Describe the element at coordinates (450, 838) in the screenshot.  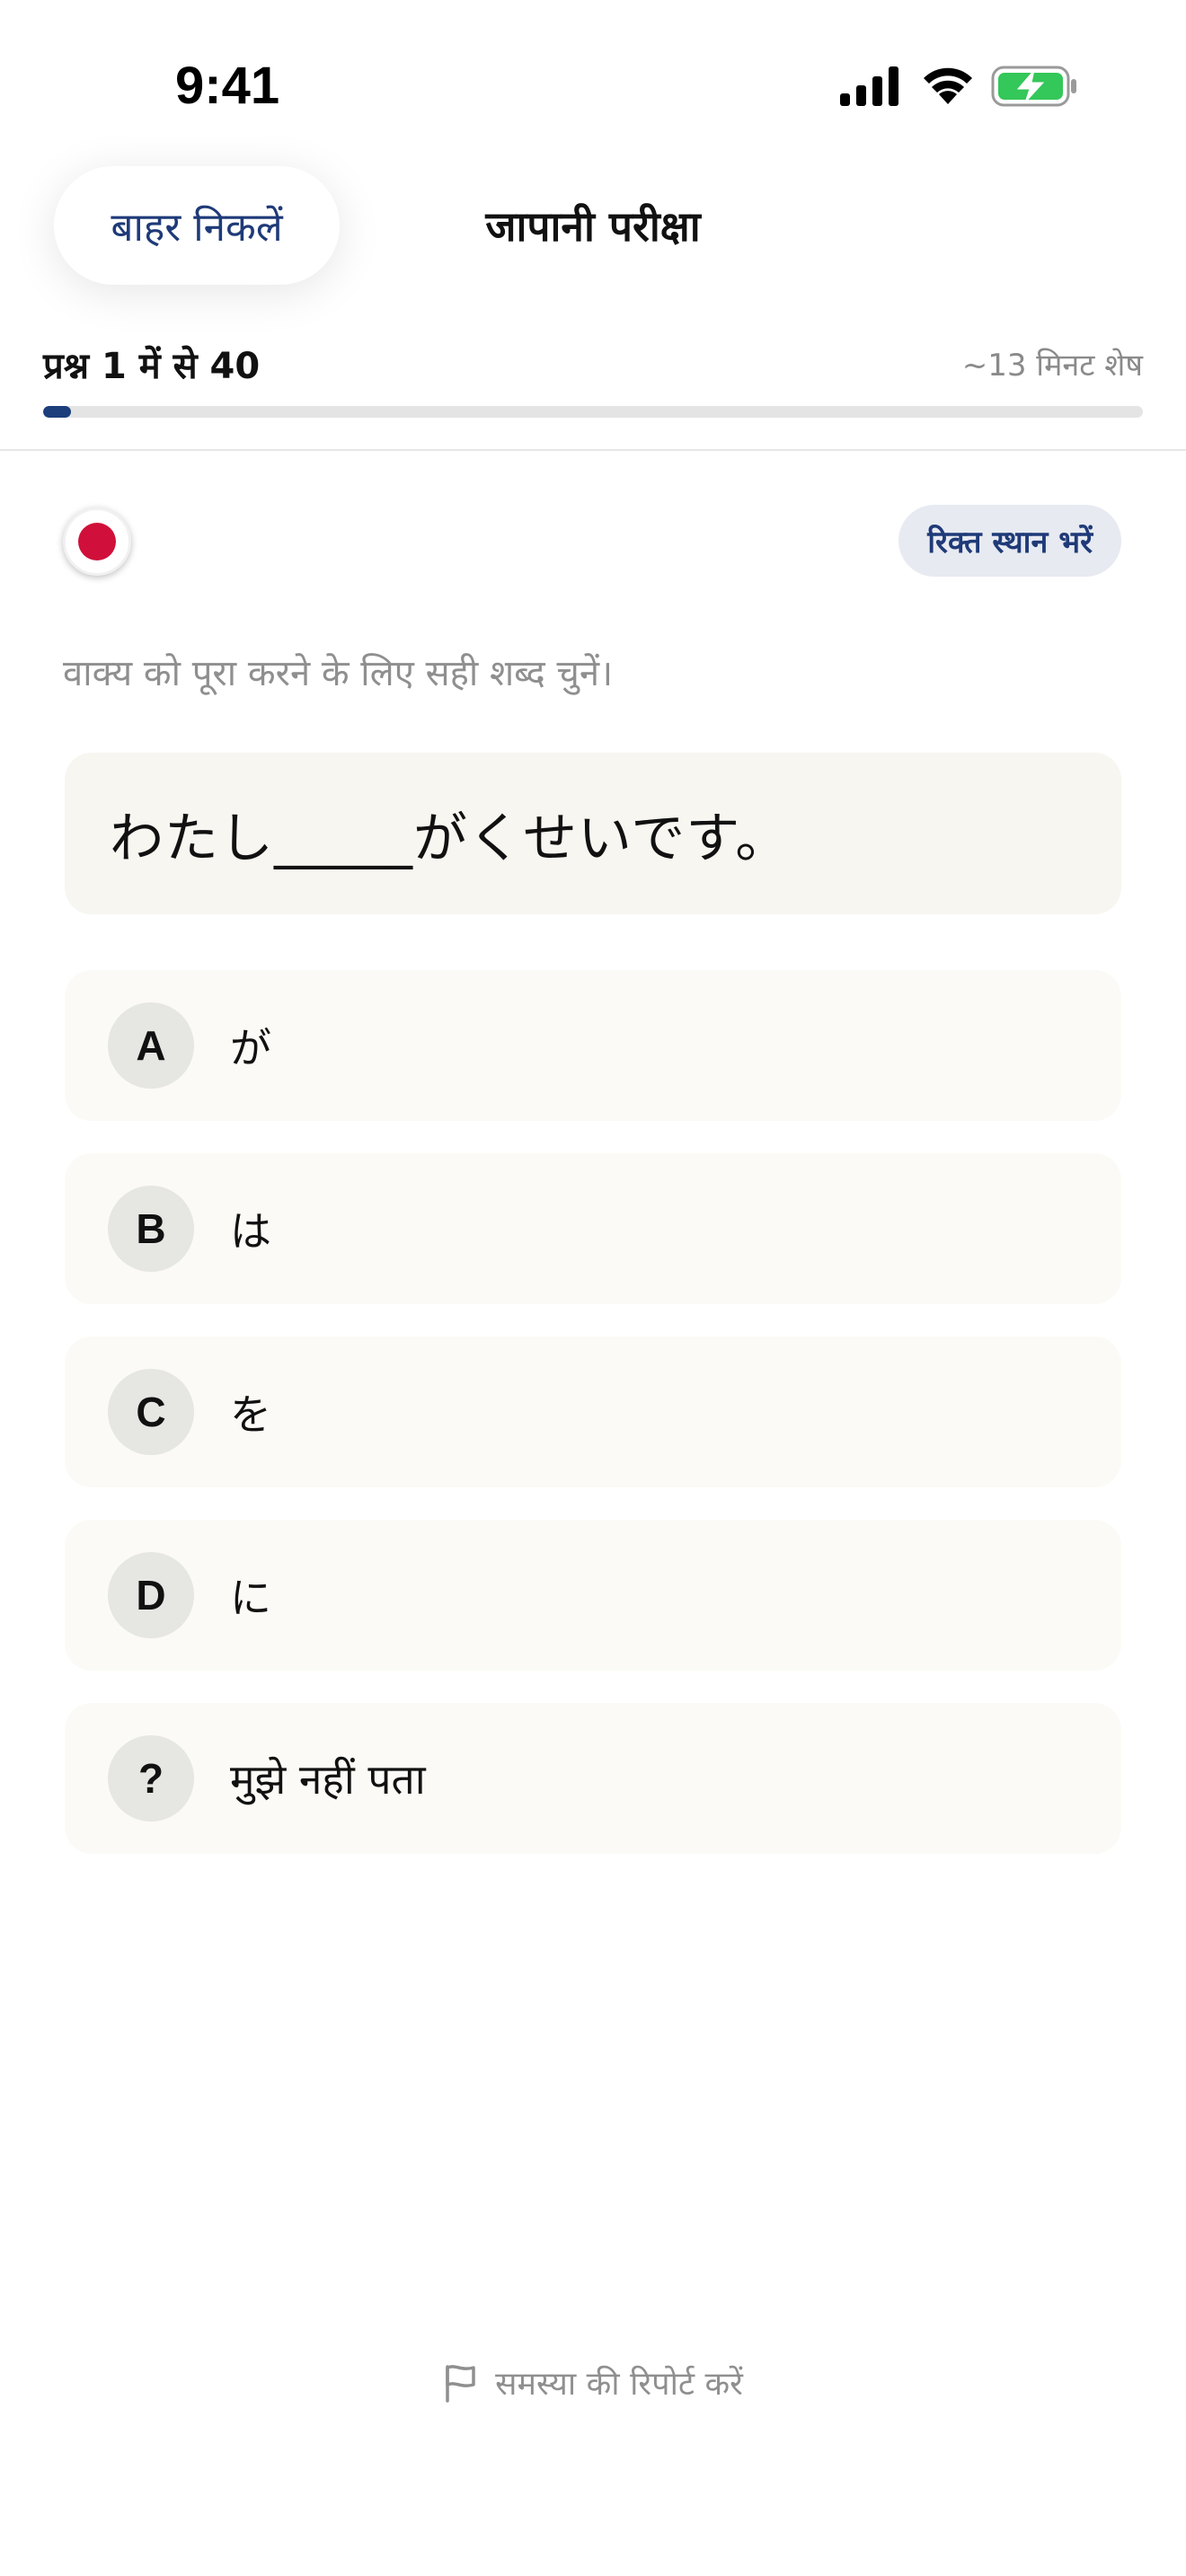
I see `question-text: わたし_____がくせいです。` at that location.